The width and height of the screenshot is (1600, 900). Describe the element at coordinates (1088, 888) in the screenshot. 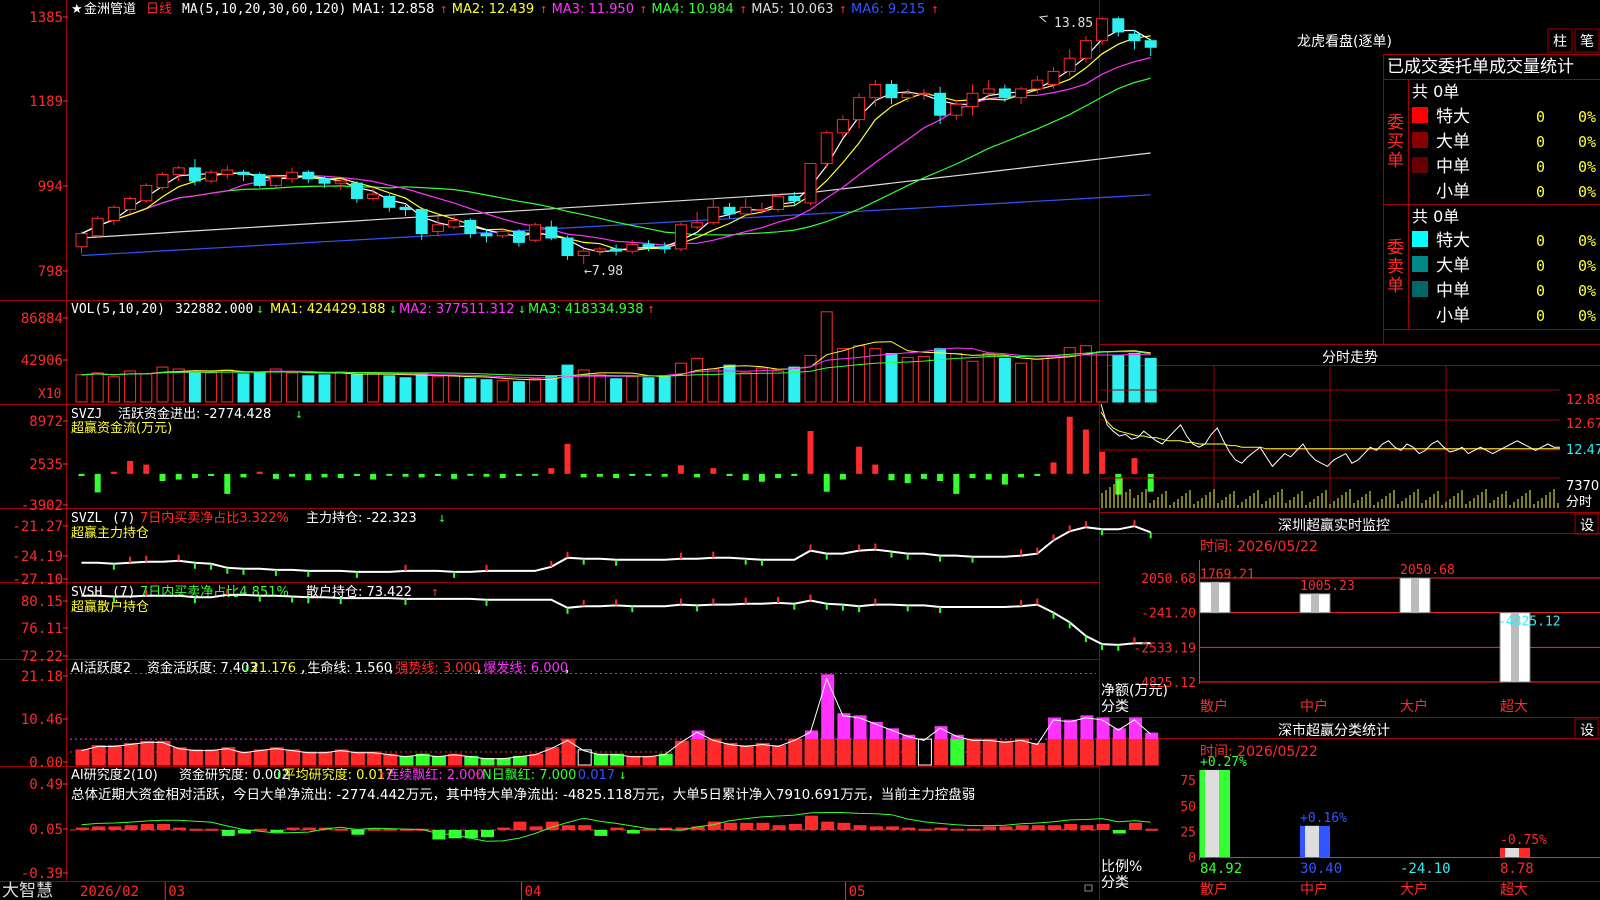

I see `lock-icon` at that location.